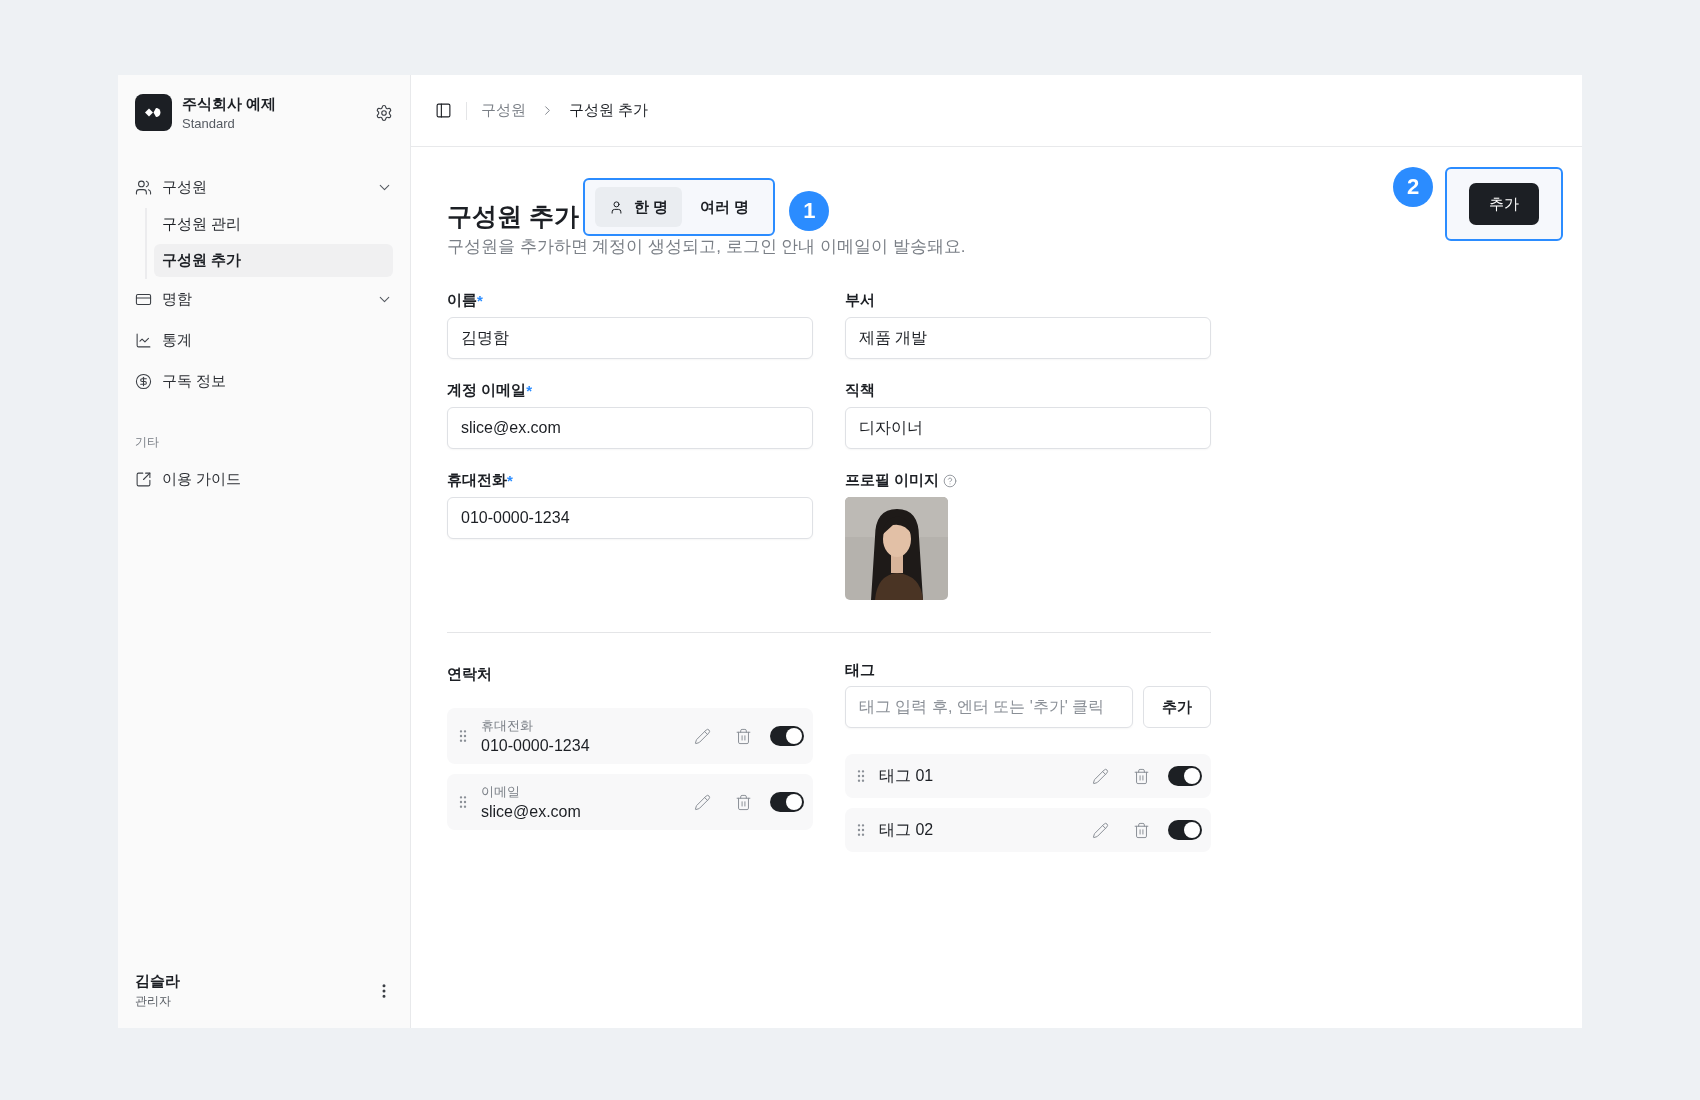  Describe the element at coordinates (892, 480) in the screenshot. I see `field-label: 프로필 이미지` at that location.